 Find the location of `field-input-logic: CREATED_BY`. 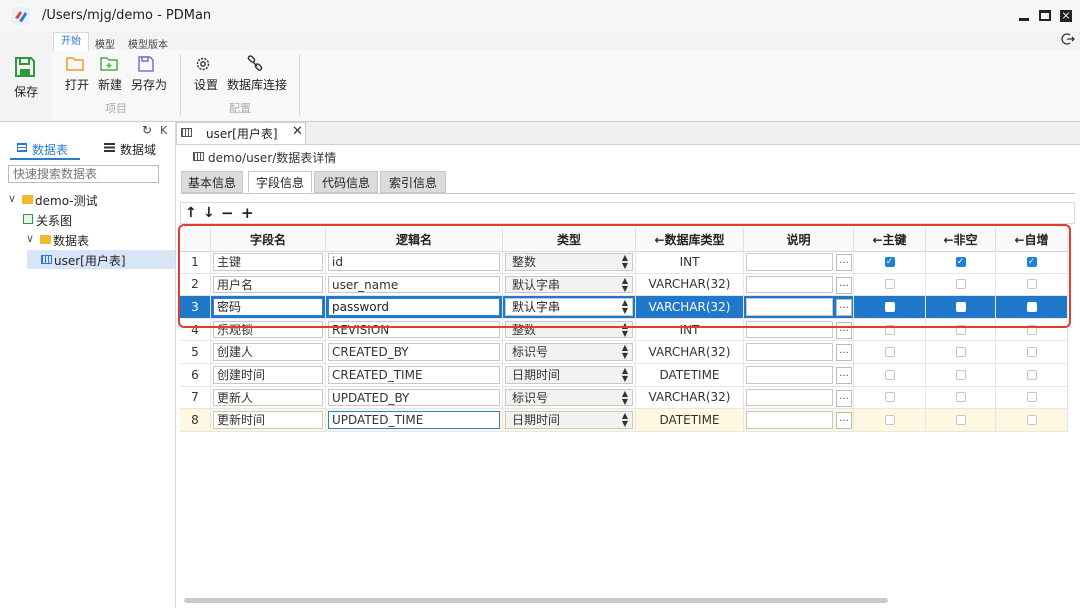

field-input-logic: CREATED_BY is located at coordinates (414, 352).